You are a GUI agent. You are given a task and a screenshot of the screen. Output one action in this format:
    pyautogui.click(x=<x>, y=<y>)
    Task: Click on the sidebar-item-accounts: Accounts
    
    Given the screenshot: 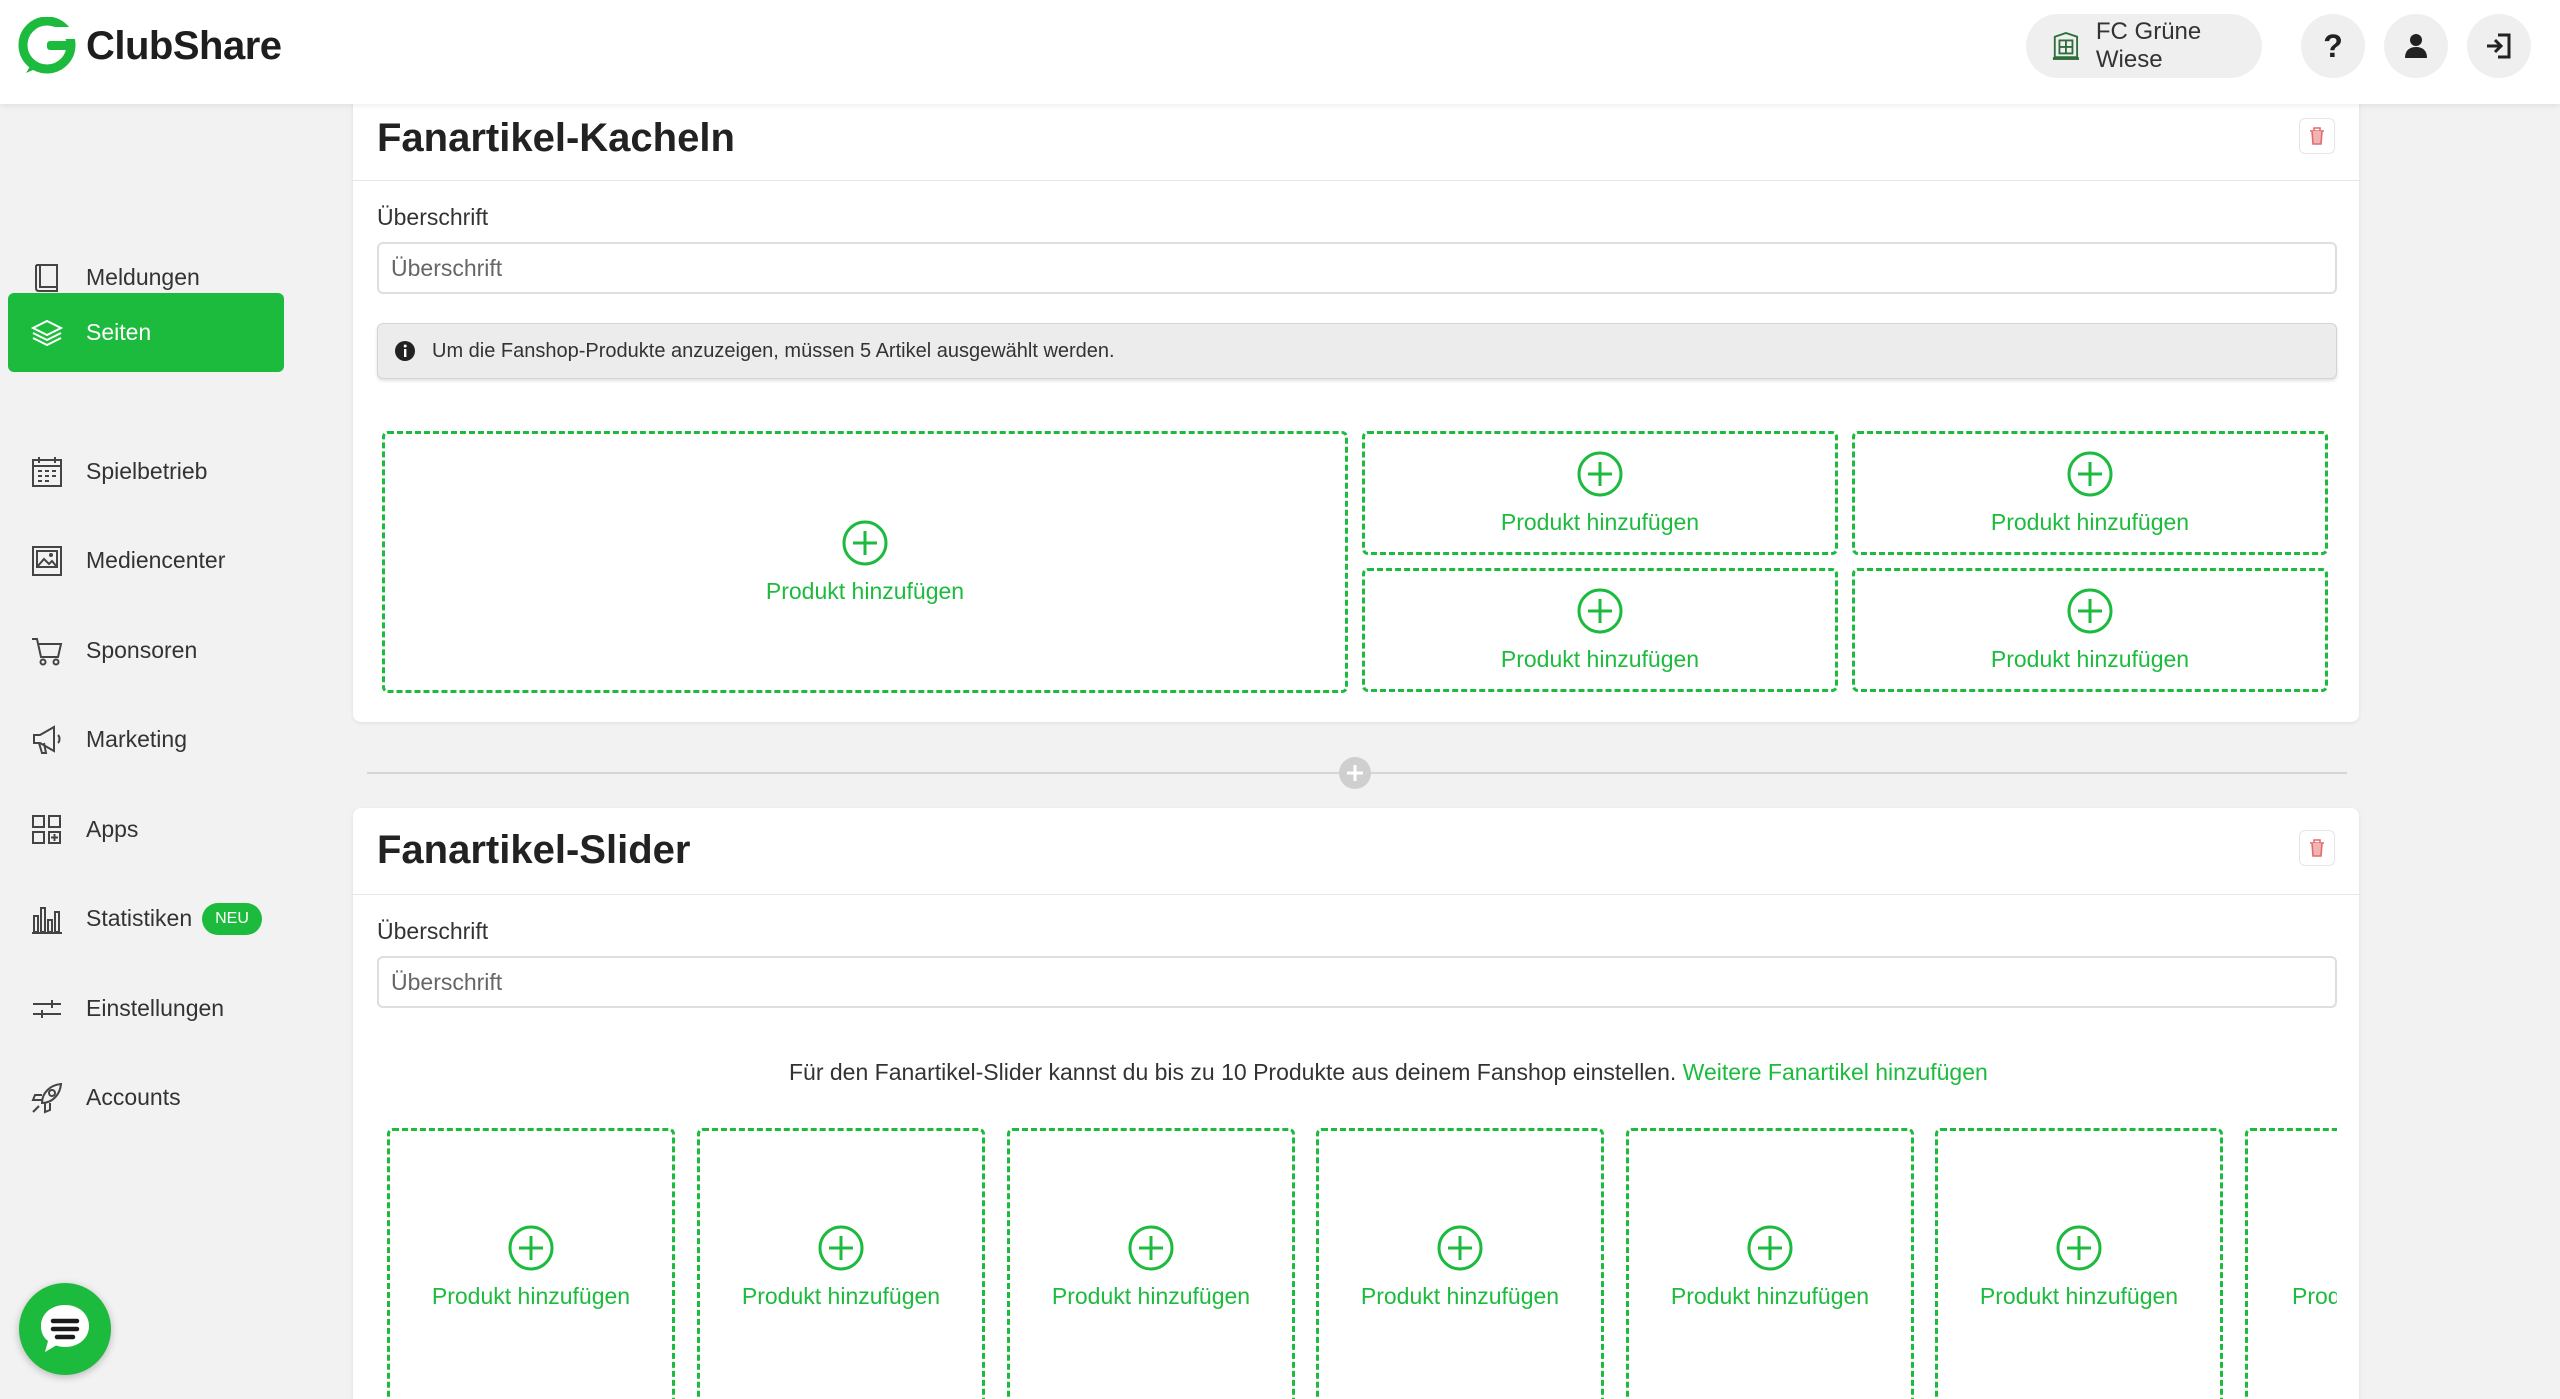 What is the action you would take?
    pyautogui.click(x=146, y=1097)
    